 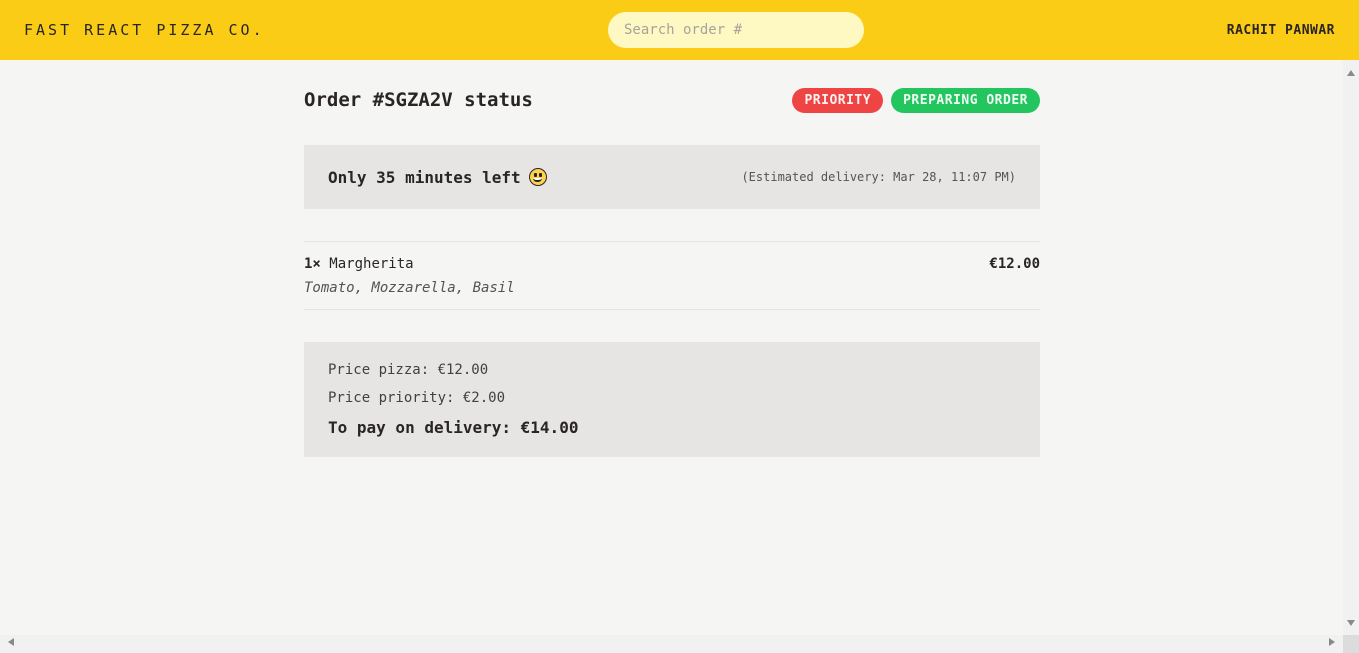 What do you see at coordinates (965, 100) in the screenshot?
I see `status-badge: Preparing order` at bounding box center [965, 100].